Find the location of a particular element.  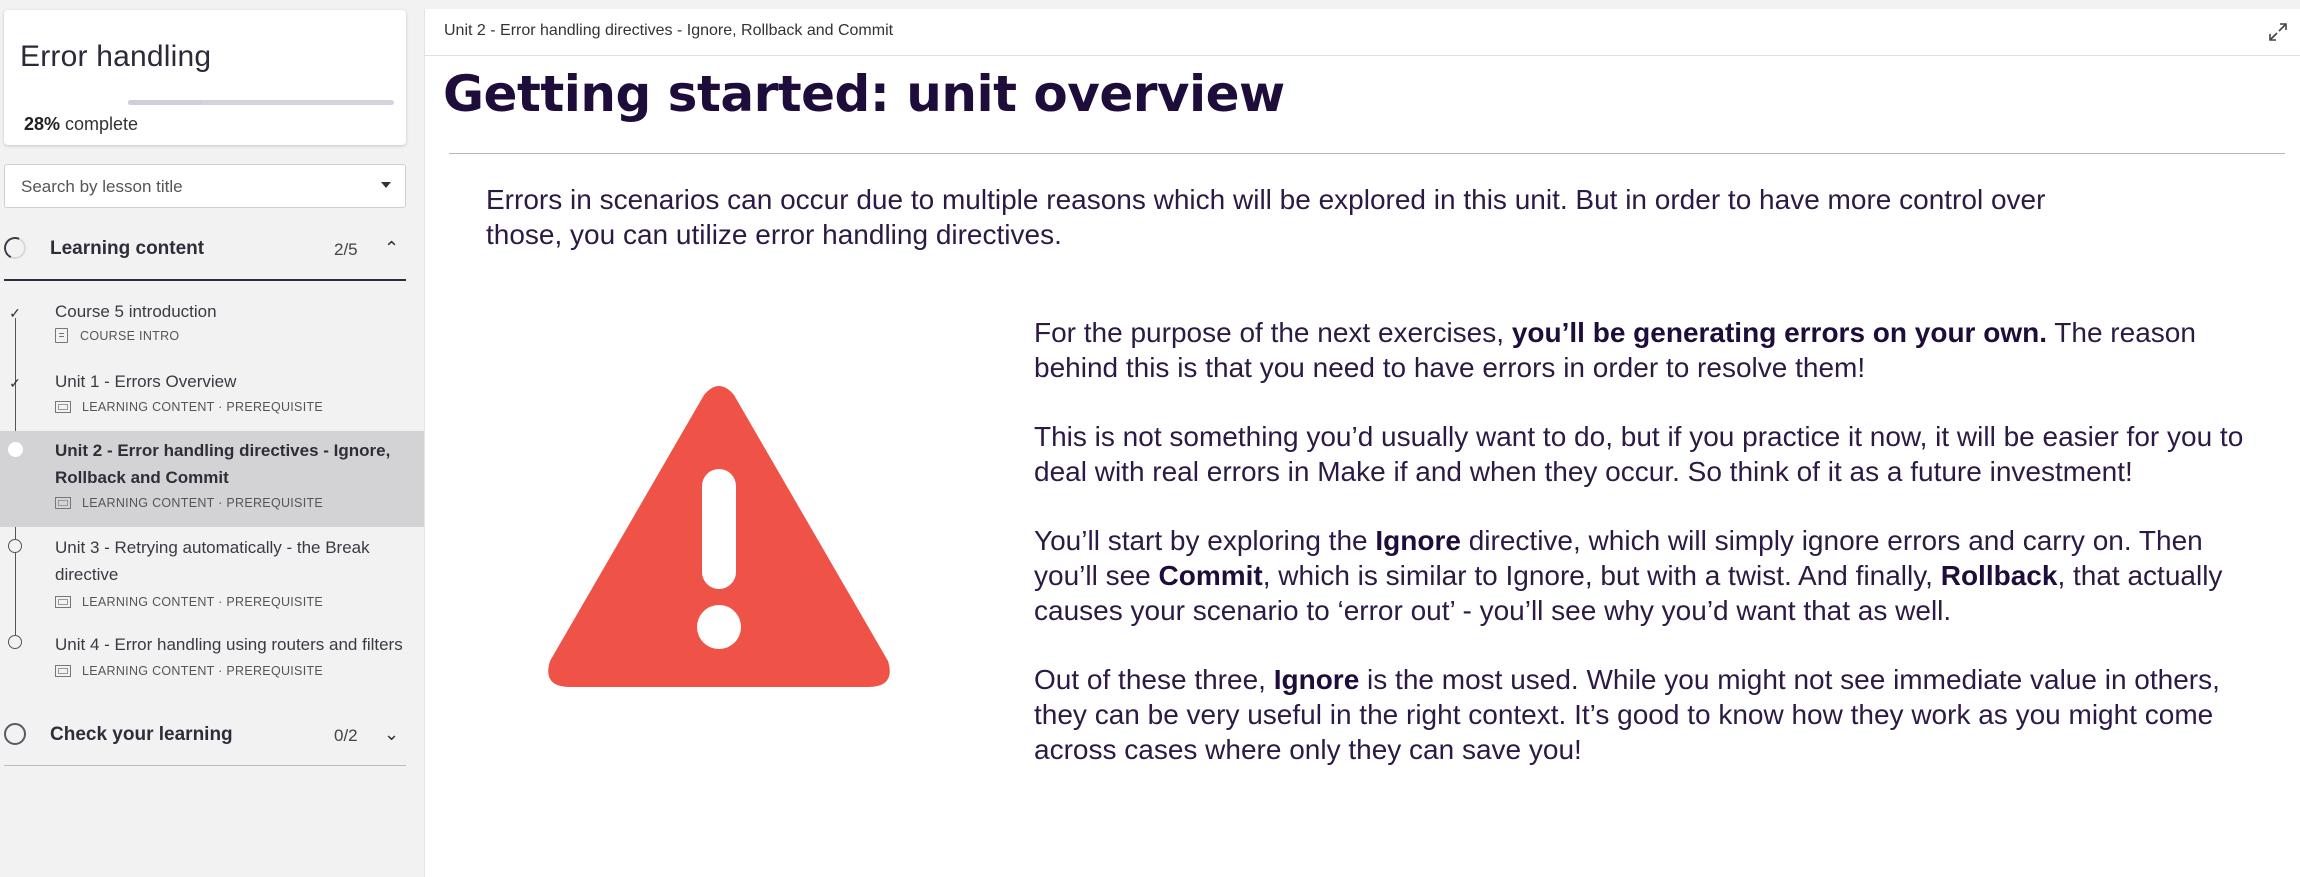

current-lesson-dot is located at coordinates (15, 449).